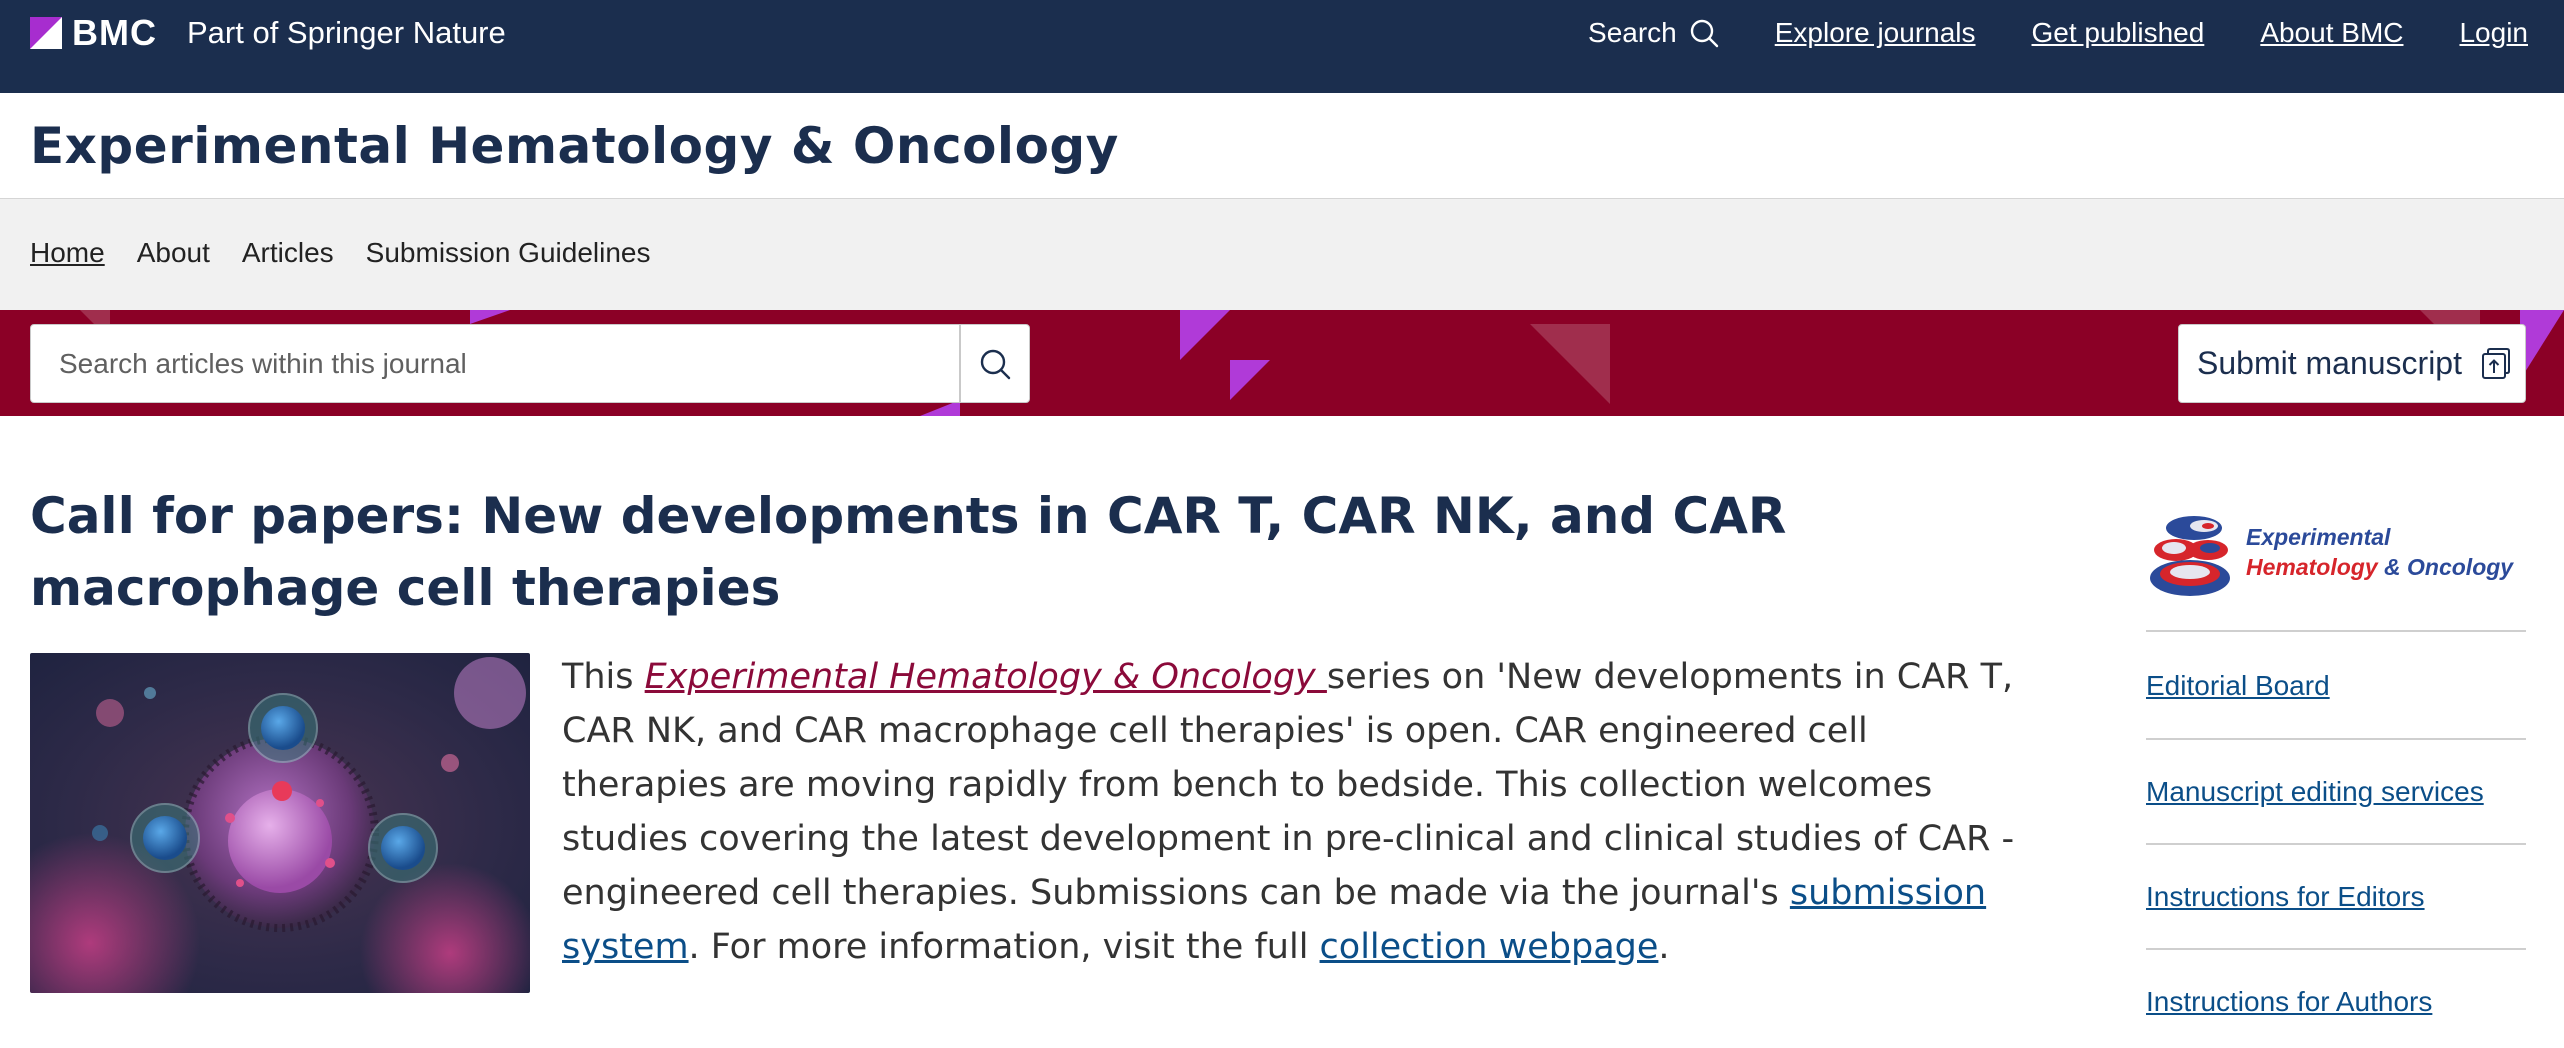 This screenshot has width=2564, height=1048. What do you see at coordinates (2118, 33) in the screenshot?
I see `nav-get-published: Get published` at bounding box center [2118, 33].